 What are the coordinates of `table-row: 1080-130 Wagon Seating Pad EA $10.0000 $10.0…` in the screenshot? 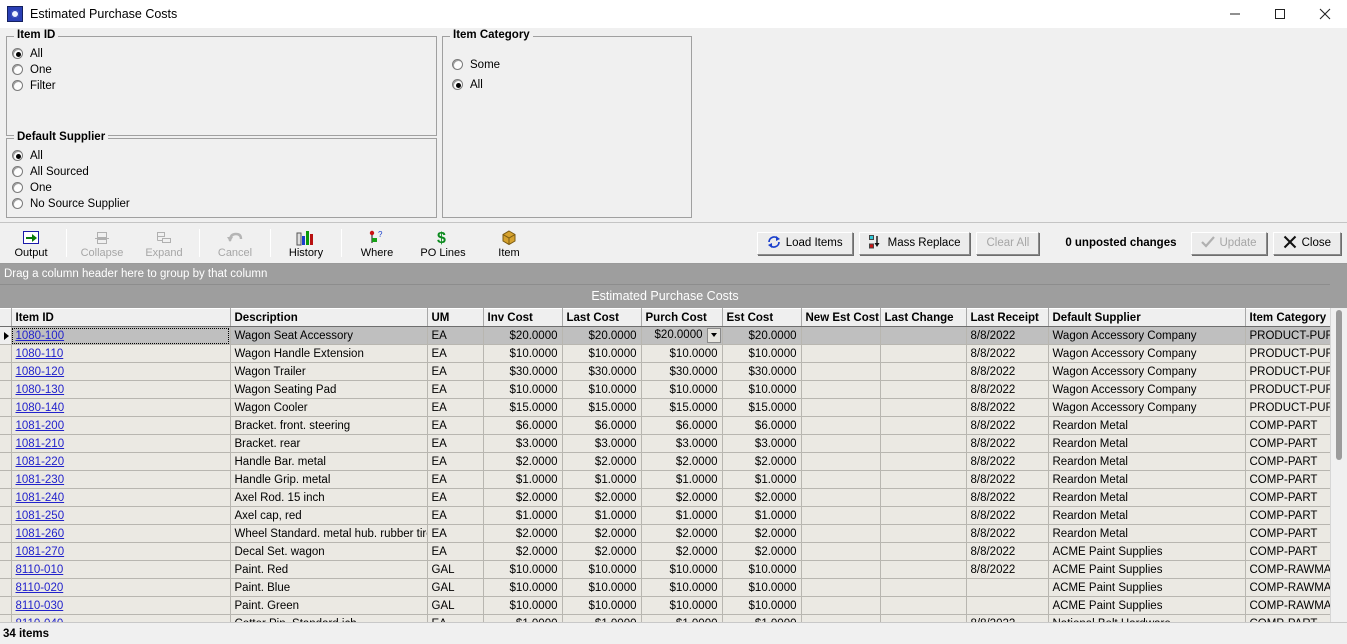 It's located at (665, 389).